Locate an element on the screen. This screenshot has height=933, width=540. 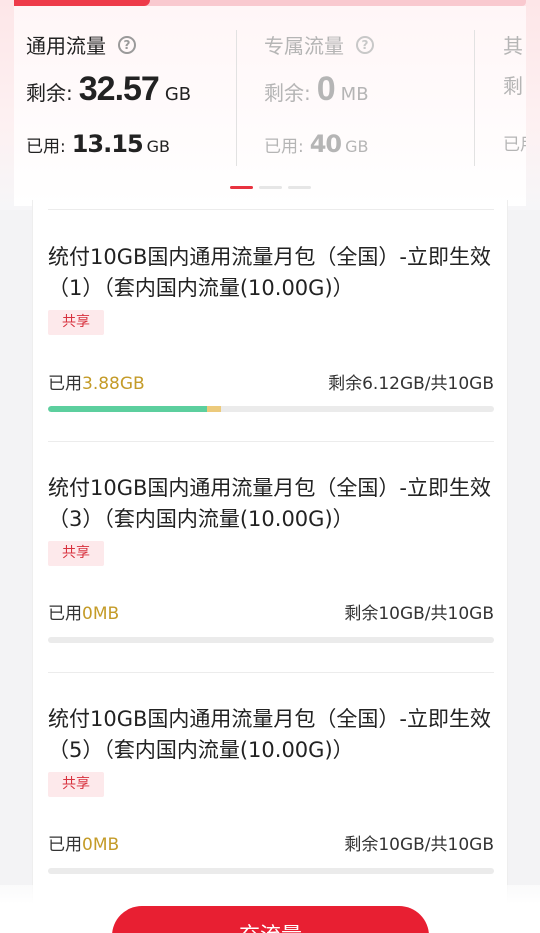
recharge-traffic-button: 充流量 is located at coordinates (270, 919).